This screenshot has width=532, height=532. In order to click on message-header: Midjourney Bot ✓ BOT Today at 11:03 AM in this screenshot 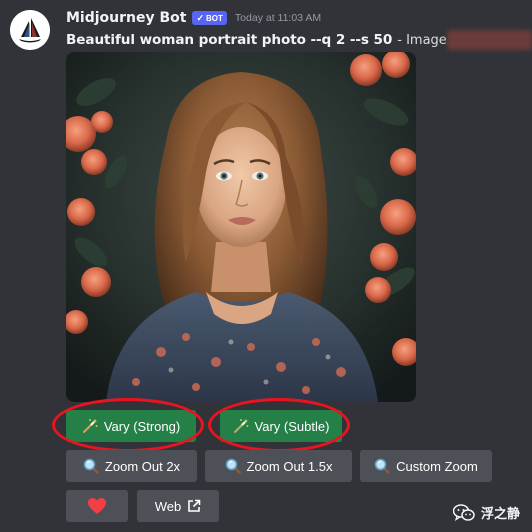, I will do `click(193, 18)`.